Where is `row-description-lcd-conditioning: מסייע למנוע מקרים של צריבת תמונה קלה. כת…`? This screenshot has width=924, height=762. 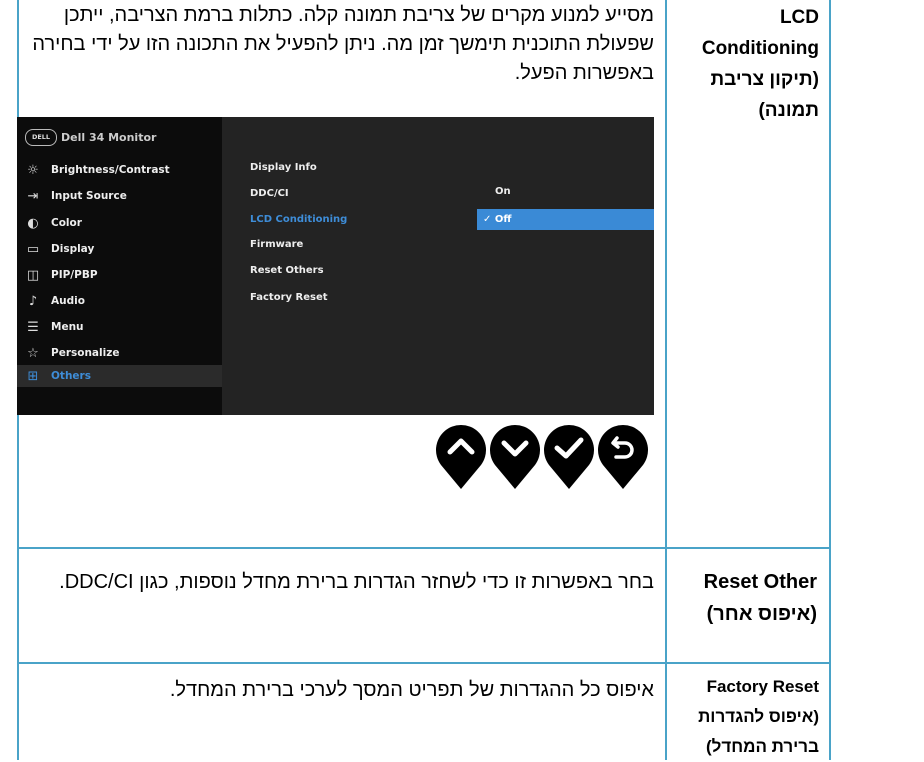
row-description-lcd-conditioning: מסייע למנוע מקרים של צריבת תמונה קלה. כת… is located at coordinates (343, 44).